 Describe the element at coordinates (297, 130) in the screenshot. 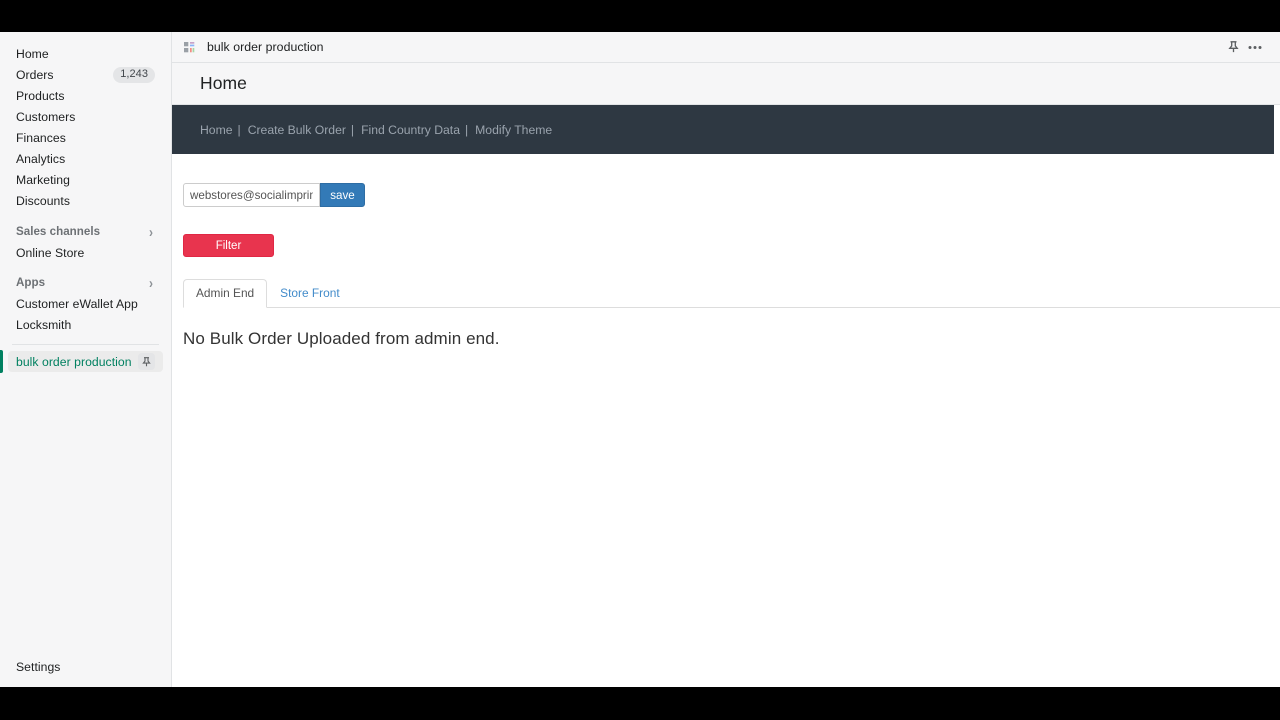

I see `app-nav-link-create-bulk-order: Create Bulk Order` at that location.